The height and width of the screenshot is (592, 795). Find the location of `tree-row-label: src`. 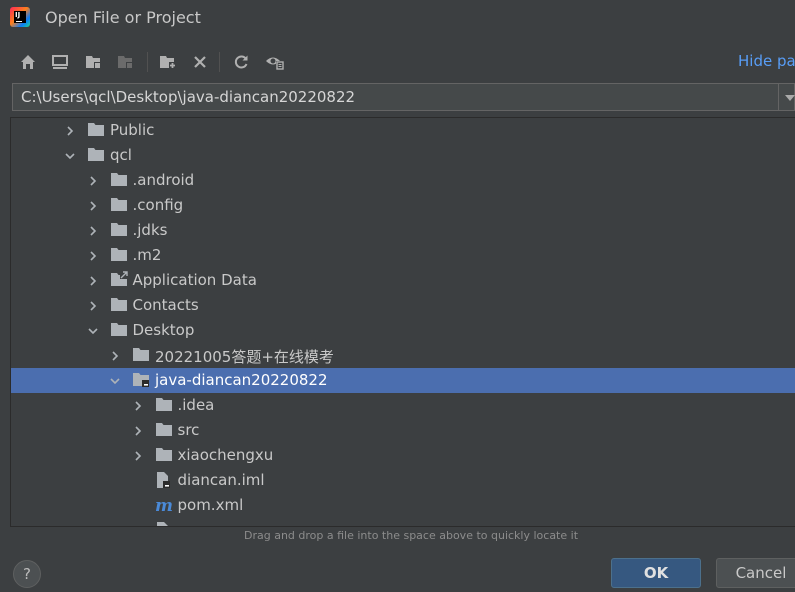

tree-row-label: src is located at coordinates (188, 430).